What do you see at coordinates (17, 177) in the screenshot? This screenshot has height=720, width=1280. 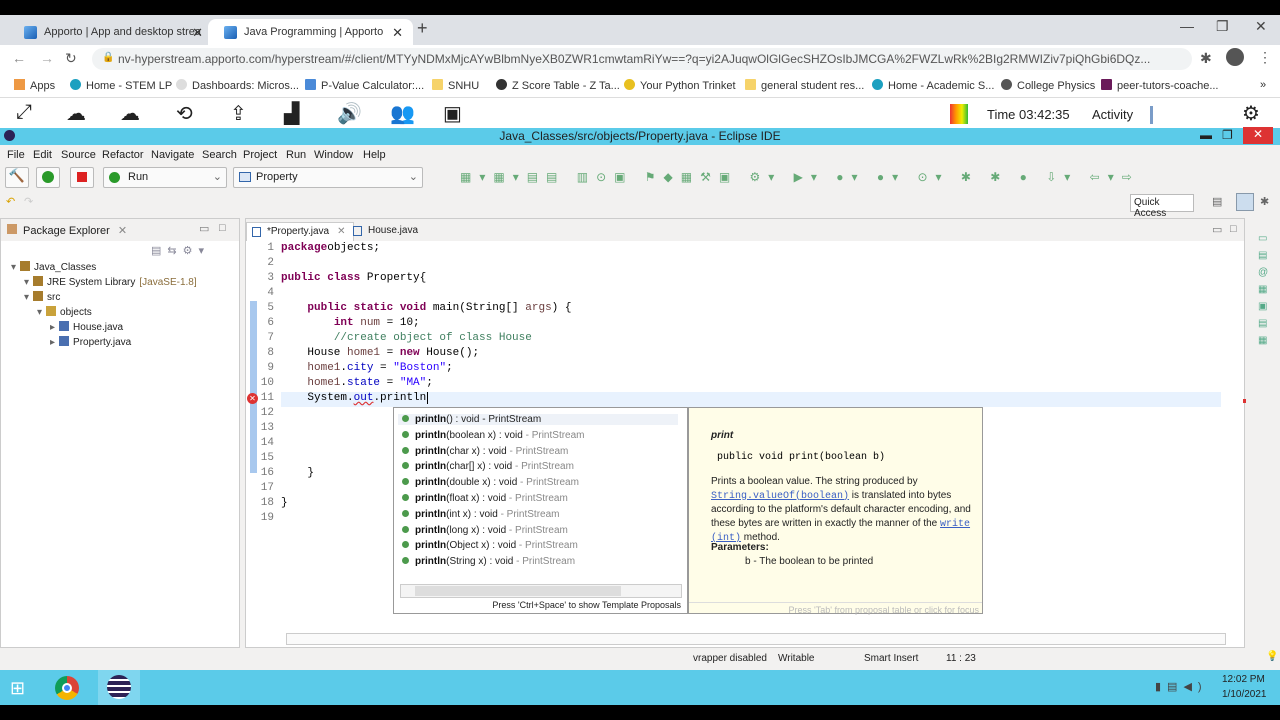 I see `build-hammer-icon: 🔨` at bounding box center [17, 177].